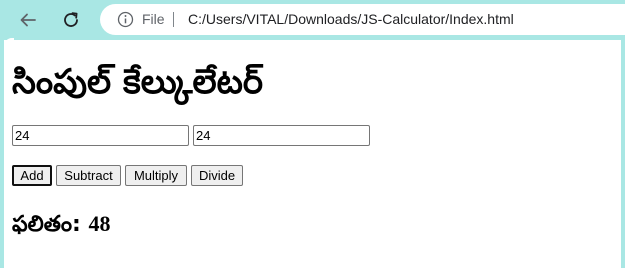  What do you see at coordinates (138, 82) in the screenshot?
I see `page-title: సింపుల్ కేల్కులేటర్` at bounding box center [138, 82].